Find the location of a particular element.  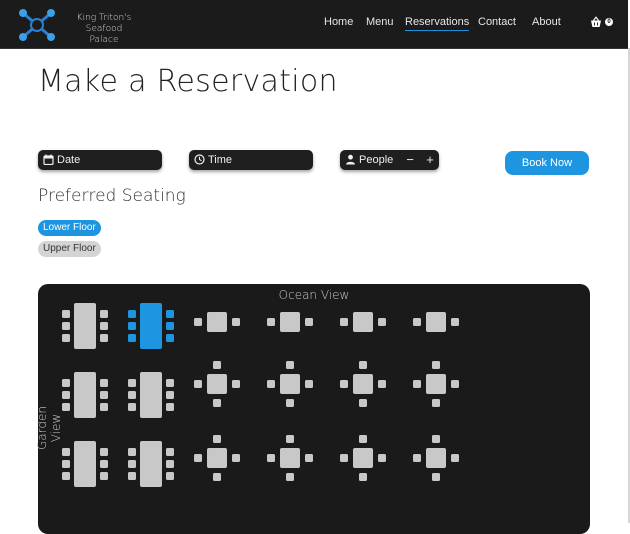

people-stepper: People − + is located at coordinates (389, 160).